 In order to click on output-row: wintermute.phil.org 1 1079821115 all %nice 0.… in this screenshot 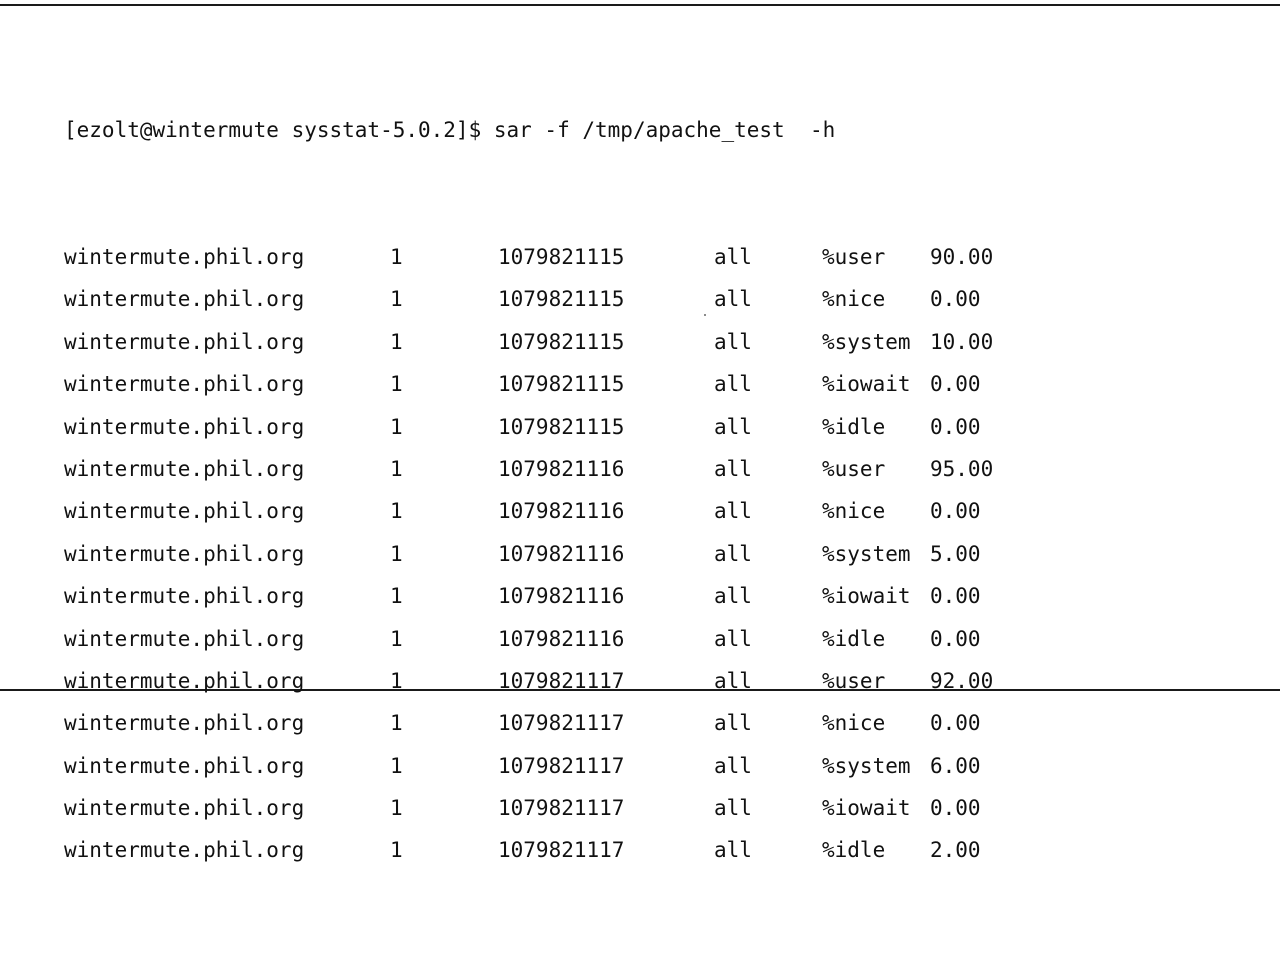, I will do `click(564, 299)`.